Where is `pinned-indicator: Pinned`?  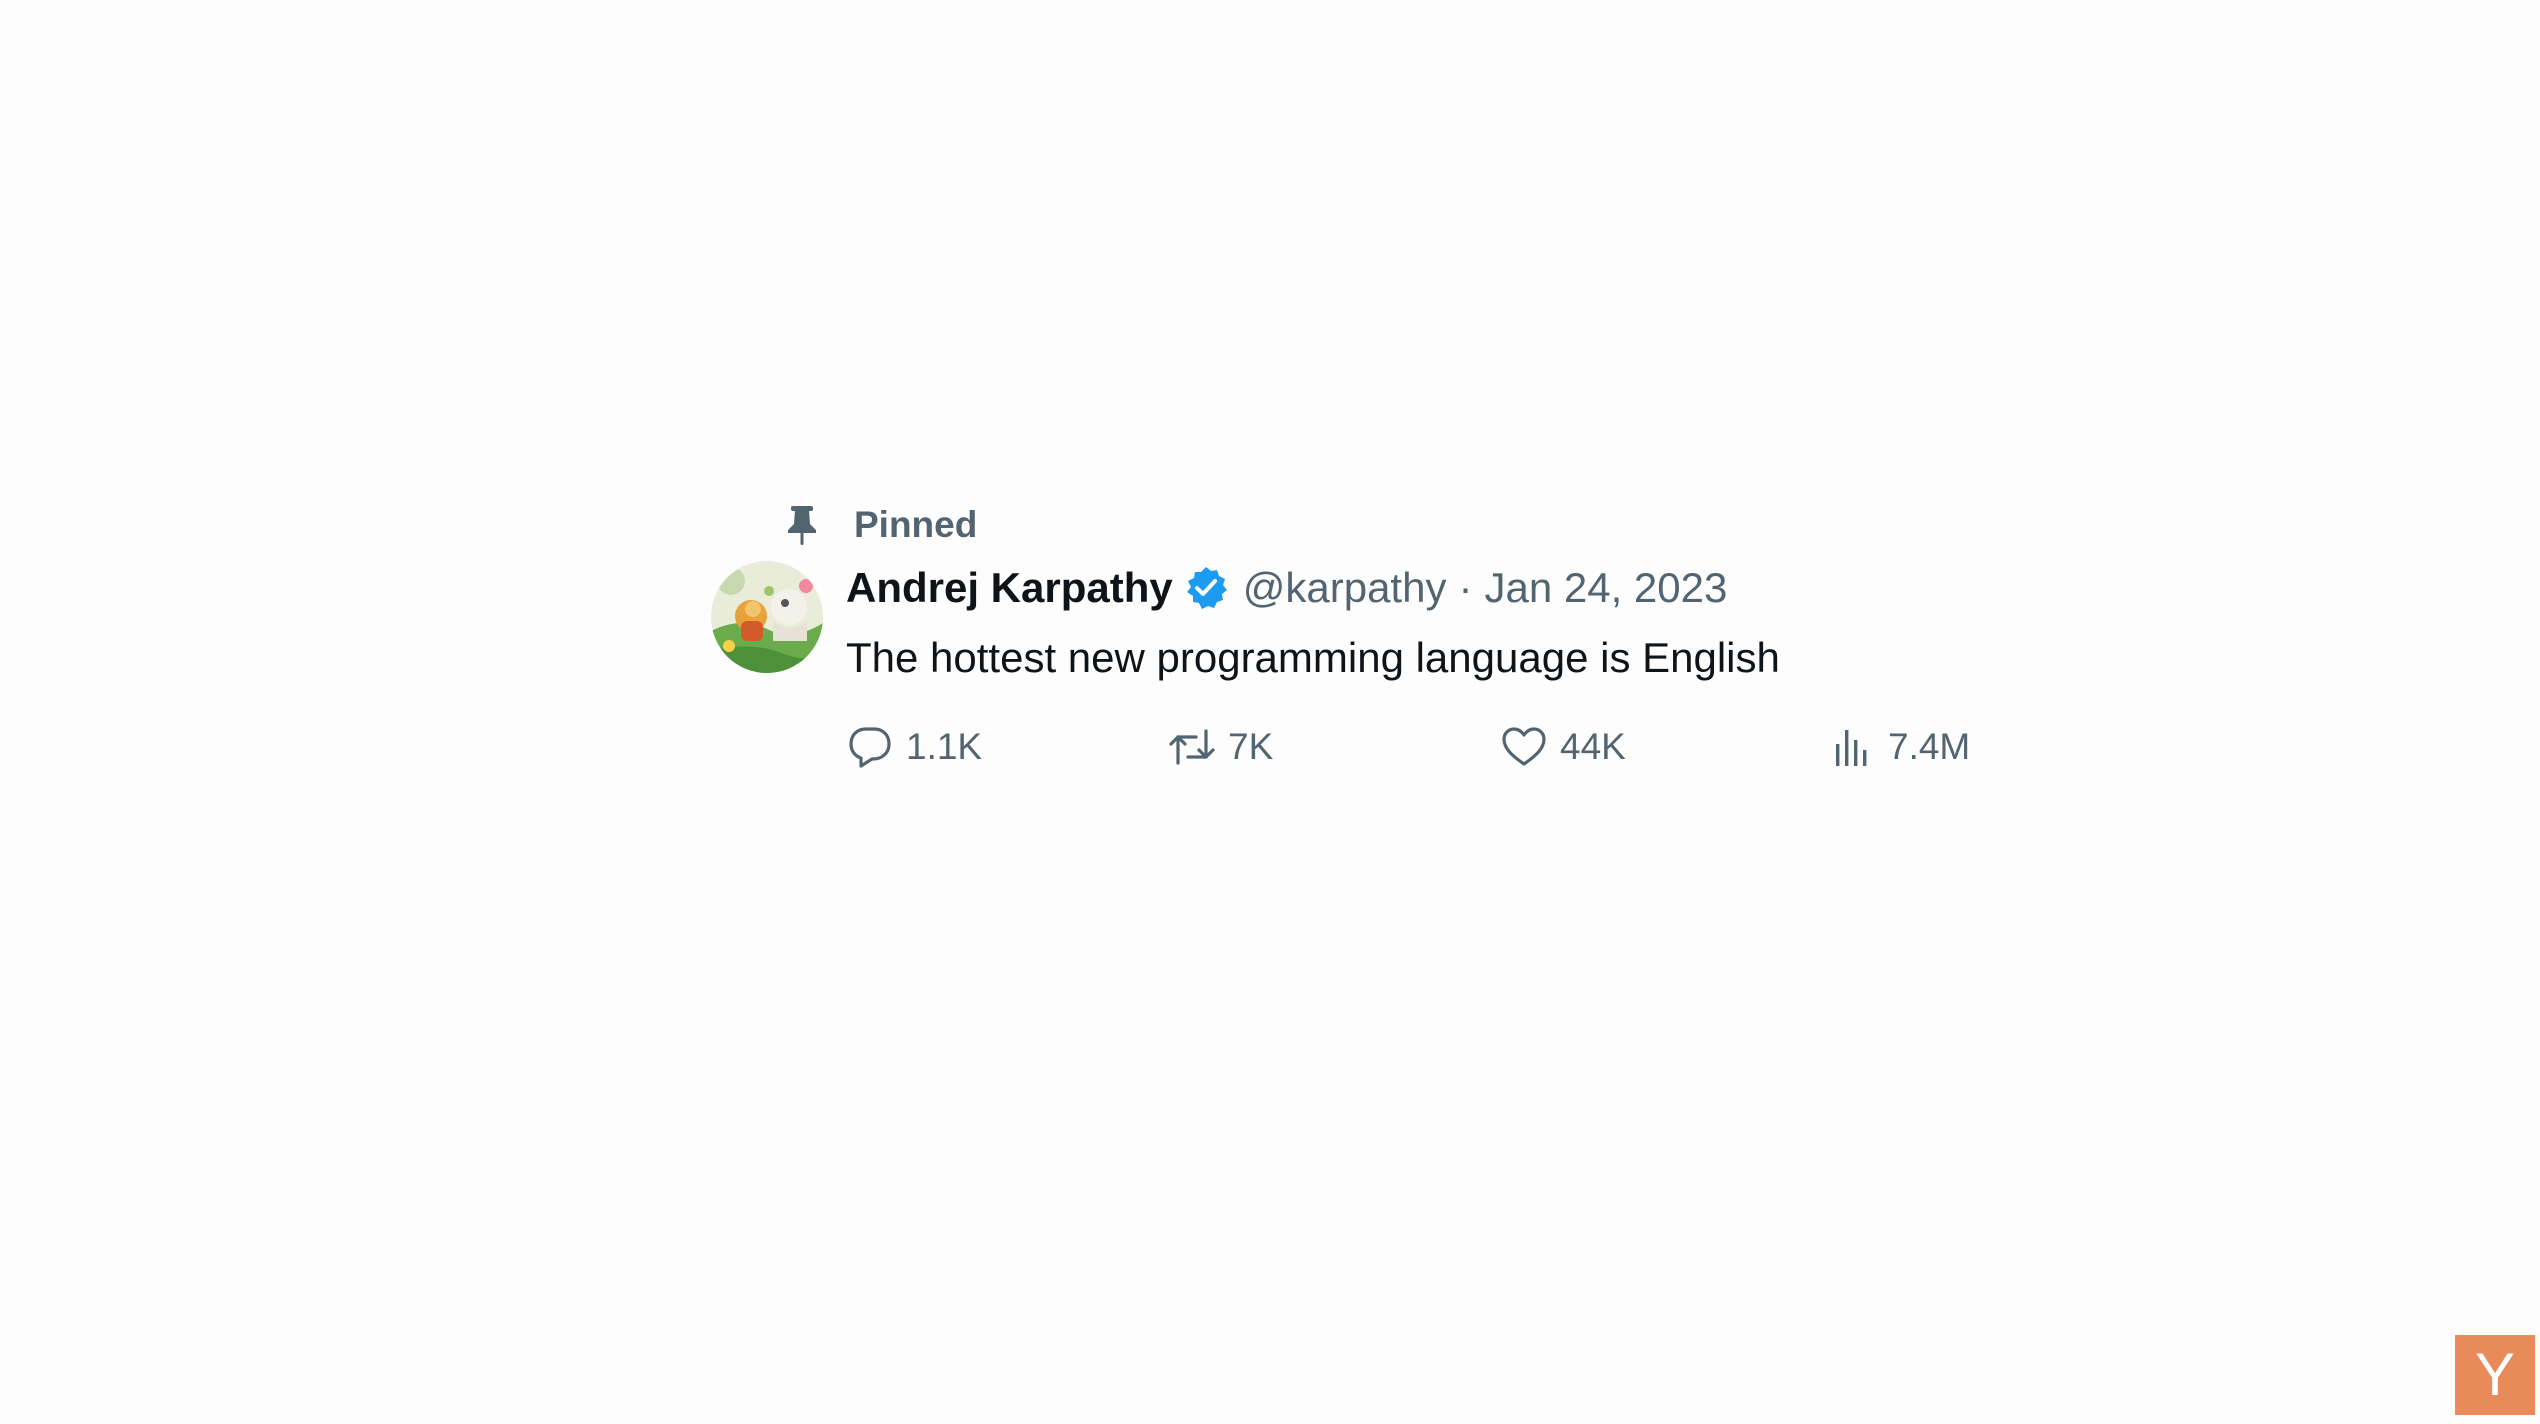
pinned-indicator: Pinned is located at coordinates (879, 525).